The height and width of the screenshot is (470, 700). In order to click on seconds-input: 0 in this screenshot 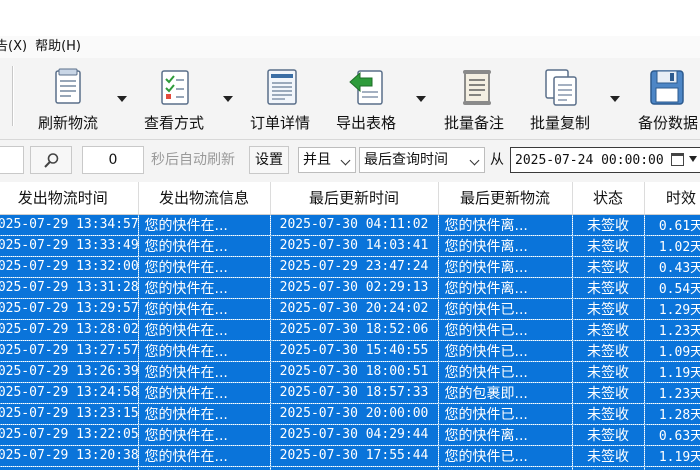, I will do `click(113, 160)`.